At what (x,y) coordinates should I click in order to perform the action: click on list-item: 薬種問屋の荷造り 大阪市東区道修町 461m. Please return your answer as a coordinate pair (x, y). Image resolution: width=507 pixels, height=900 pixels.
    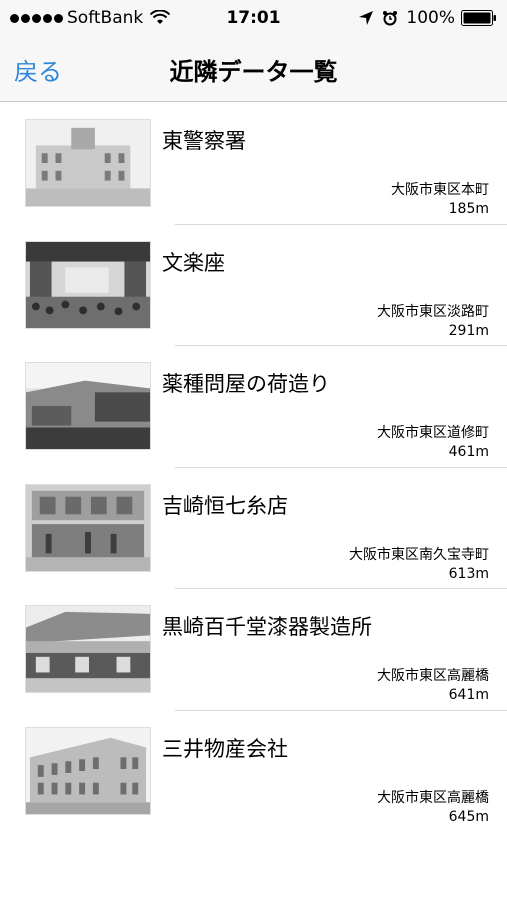
    Looking at the image, I should click on (253, 407).